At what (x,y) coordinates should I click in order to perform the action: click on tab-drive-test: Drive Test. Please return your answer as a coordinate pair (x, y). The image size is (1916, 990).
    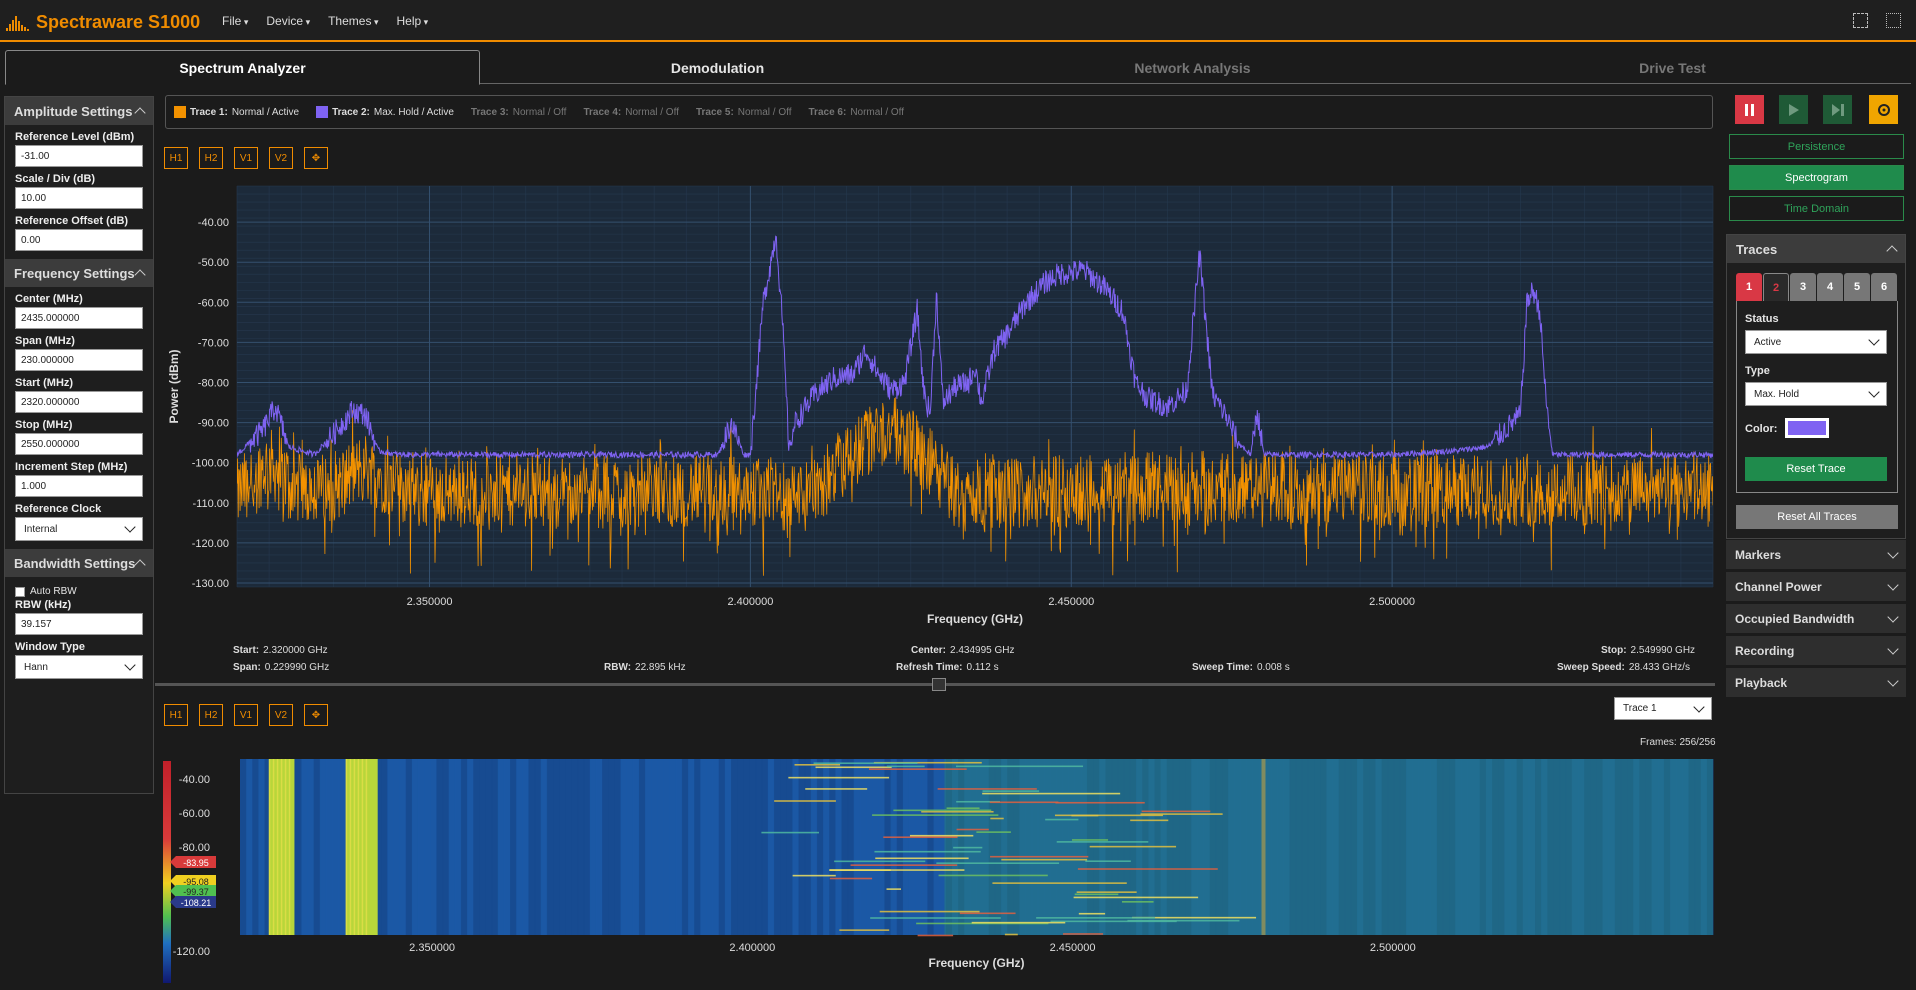
    Looking at the image, I should click on (1672, 67).